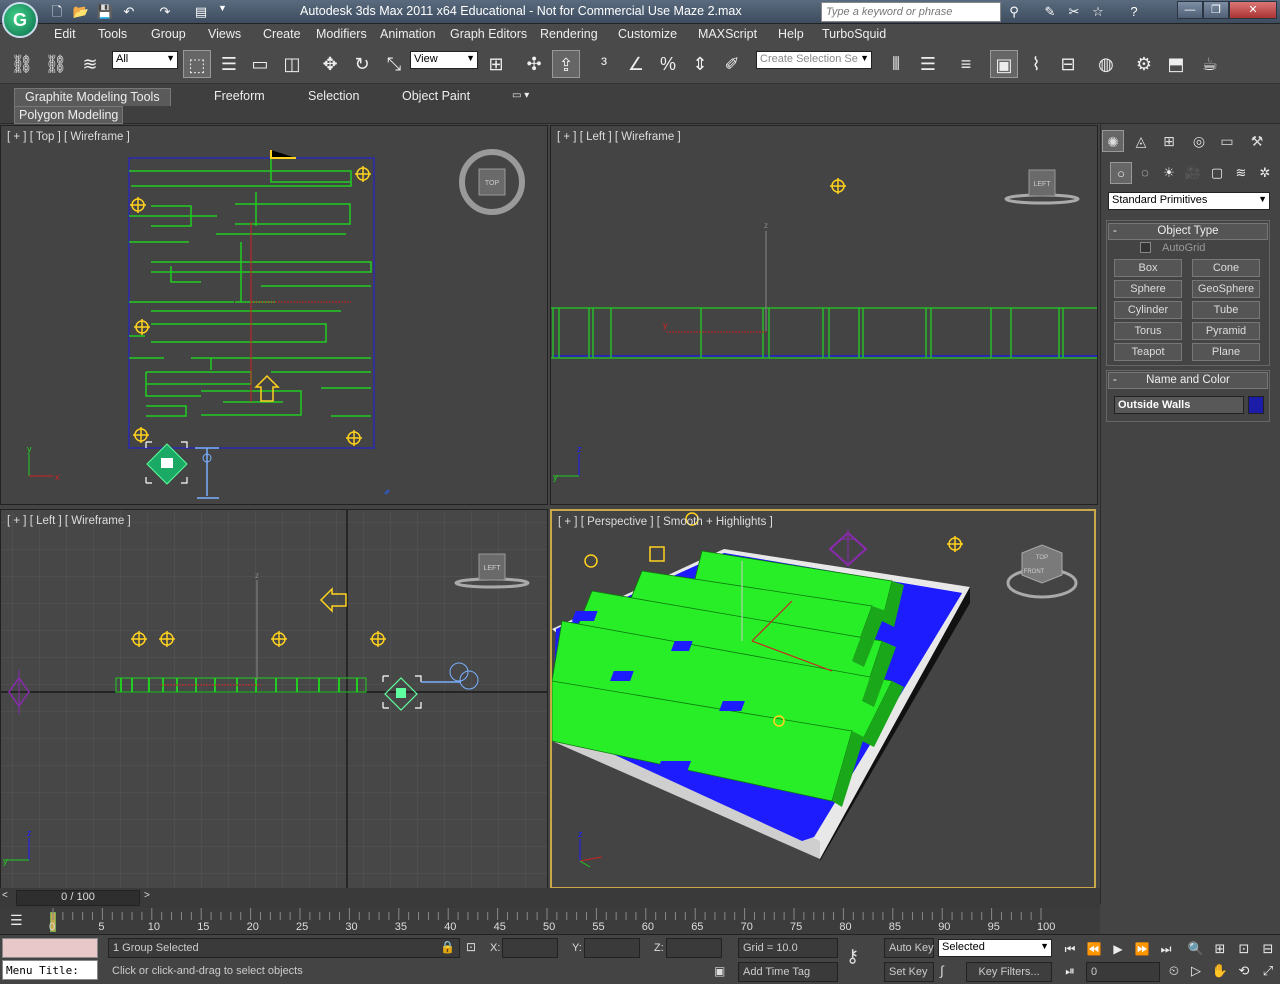 The width and height of the screenshot is (1280, 984). Describe the element at coordinates (909, 948) in the screenshot. I see `auto-key-button: Auto Key` at that location.